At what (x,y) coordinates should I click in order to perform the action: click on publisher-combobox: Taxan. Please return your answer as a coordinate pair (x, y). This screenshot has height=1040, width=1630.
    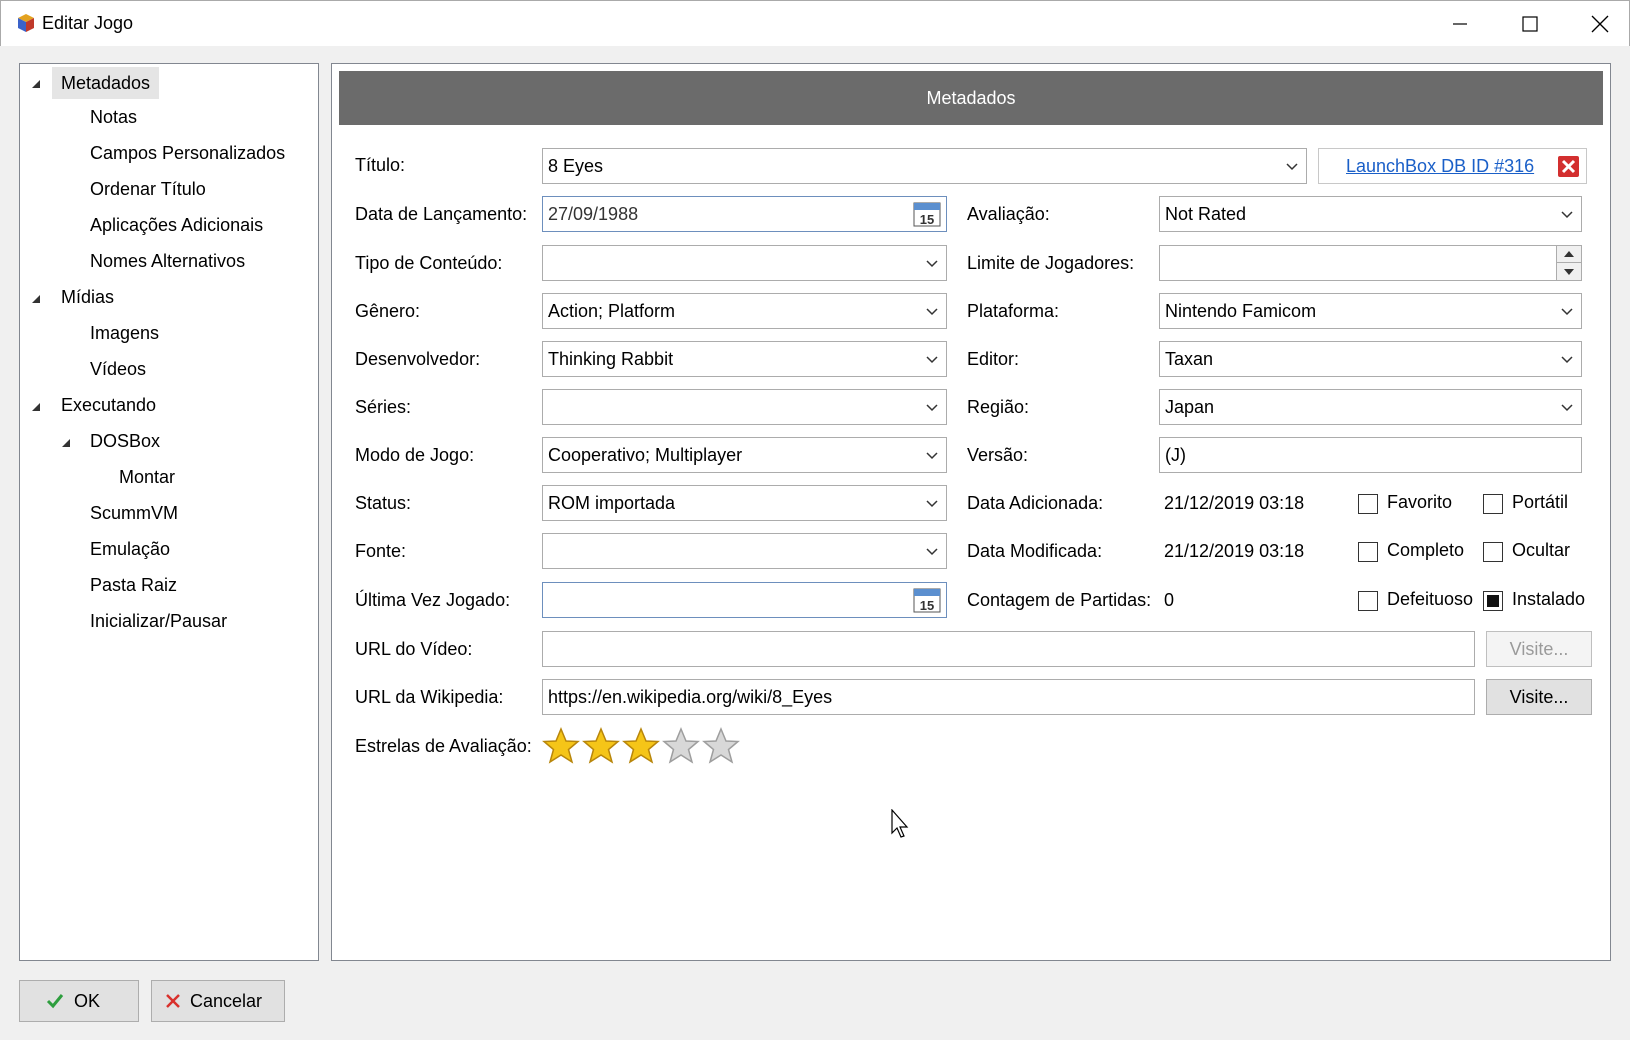
    Looking at the image, I should click on (1370, 359).